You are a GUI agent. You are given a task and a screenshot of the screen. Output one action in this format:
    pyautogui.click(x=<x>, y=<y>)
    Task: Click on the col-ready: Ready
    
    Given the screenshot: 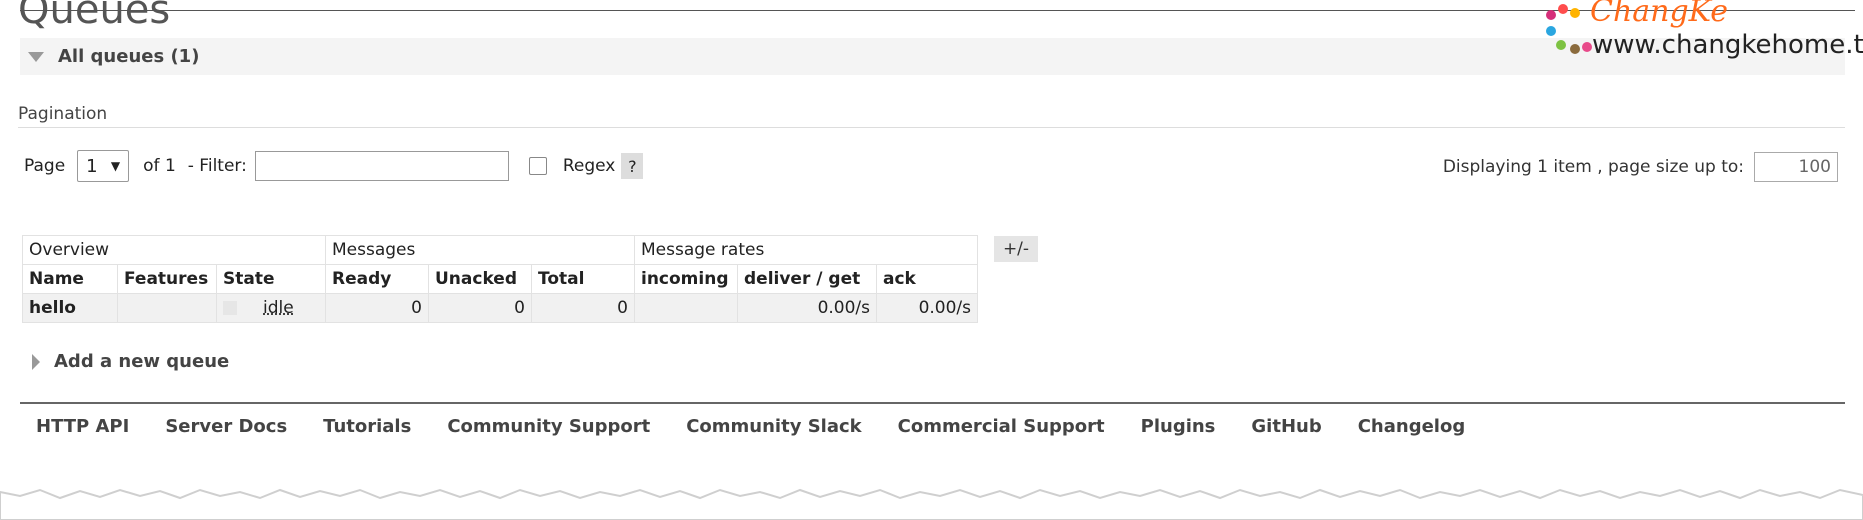 What is the action you would take?
    pyautogui.click(x=377, y=279)
    